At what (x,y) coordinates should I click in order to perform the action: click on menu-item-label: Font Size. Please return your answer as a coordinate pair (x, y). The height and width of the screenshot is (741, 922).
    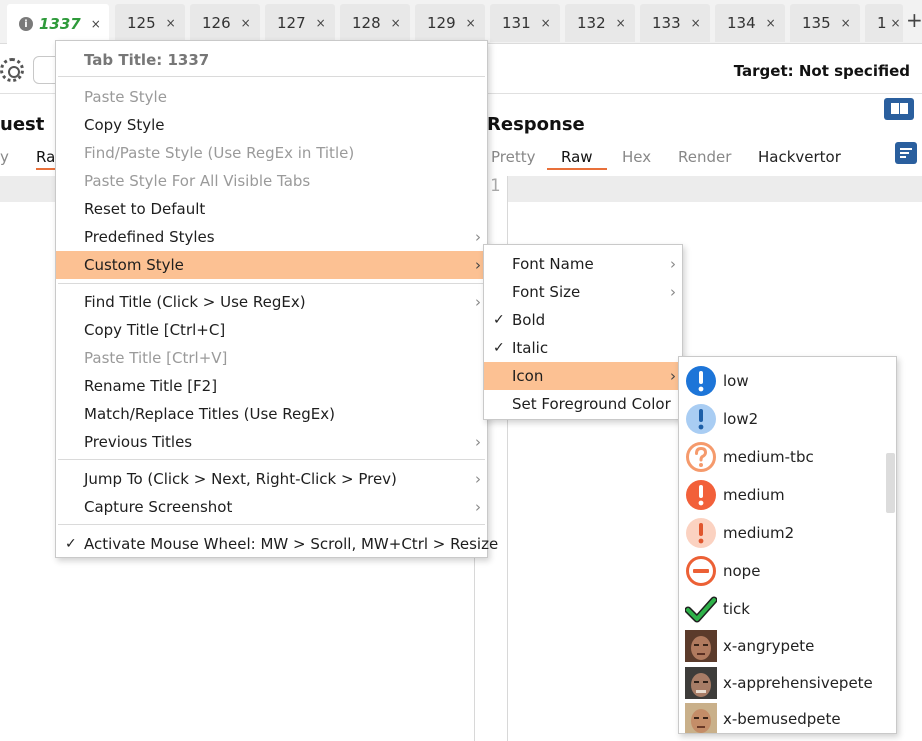
    Looking at the image, I should click on (546, 292).